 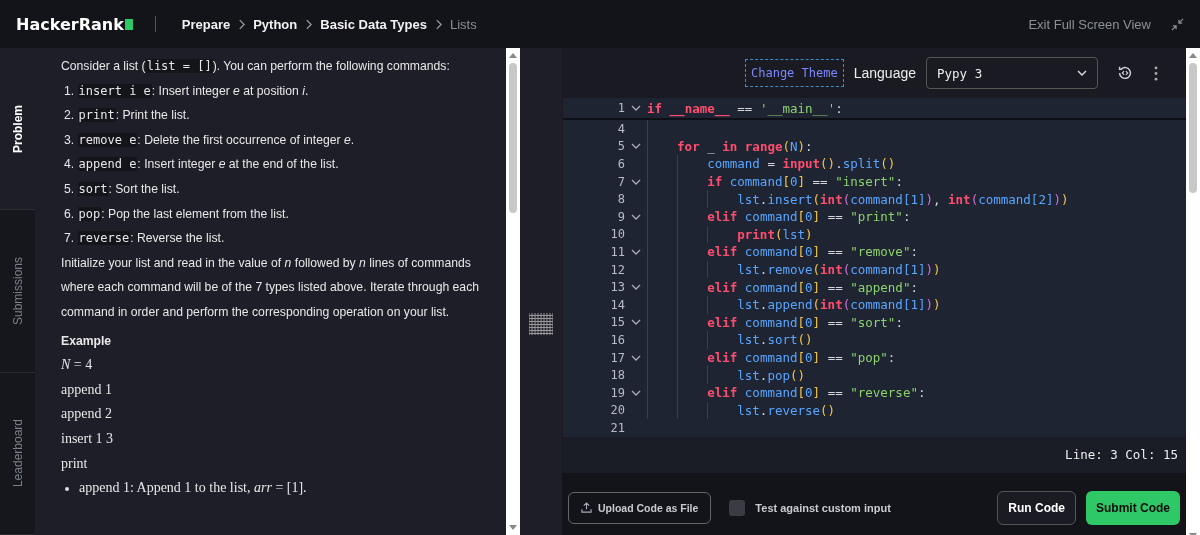 I want to click on code-line: if command[0] == "insert":, so click(x=805, y=182).